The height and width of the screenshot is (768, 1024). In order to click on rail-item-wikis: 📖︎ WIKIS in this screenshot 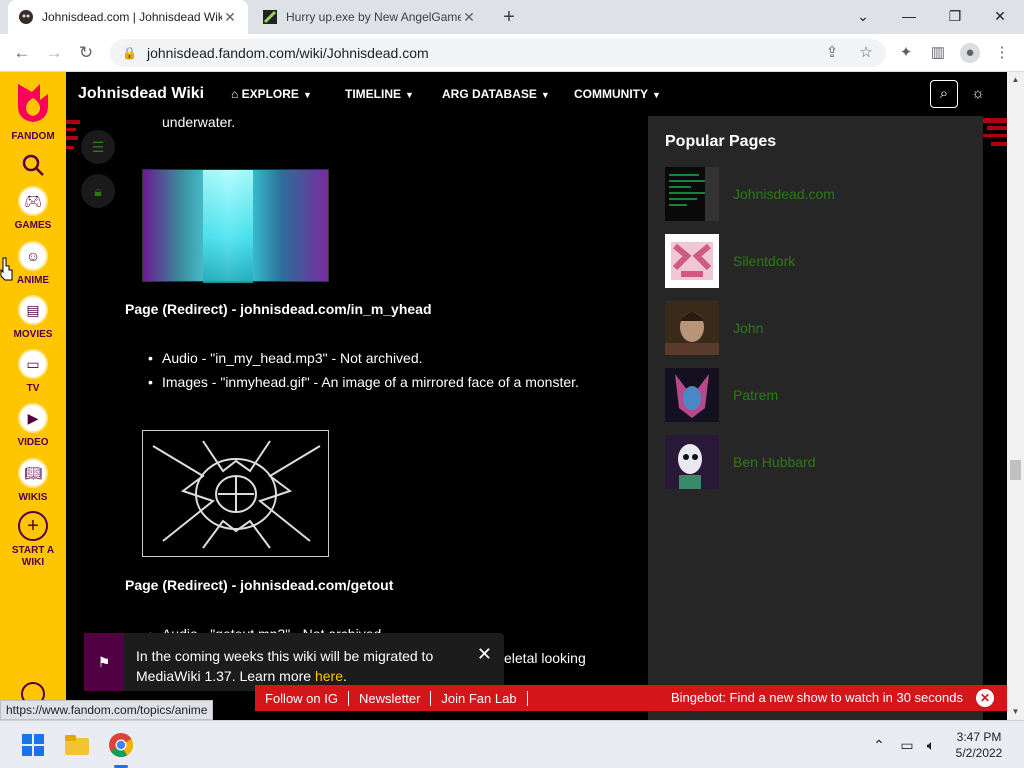, I will do `click(33, 481)`.